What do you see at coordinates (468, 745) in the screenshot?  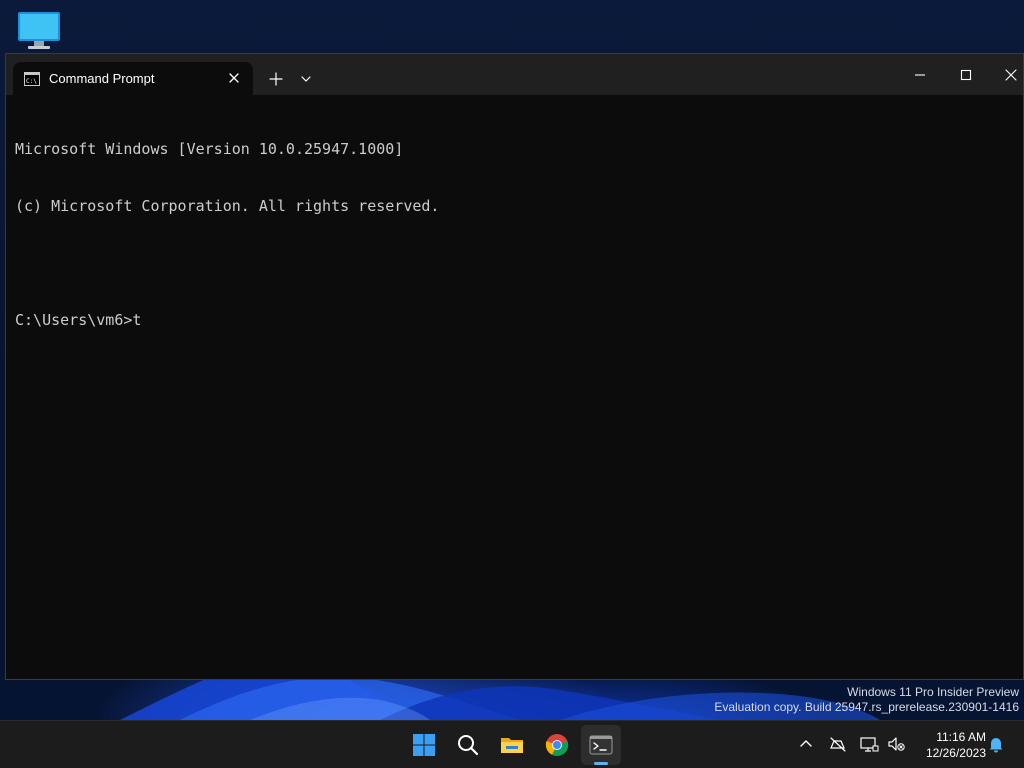 I see `search-icon` at bounding box center [468, 745].